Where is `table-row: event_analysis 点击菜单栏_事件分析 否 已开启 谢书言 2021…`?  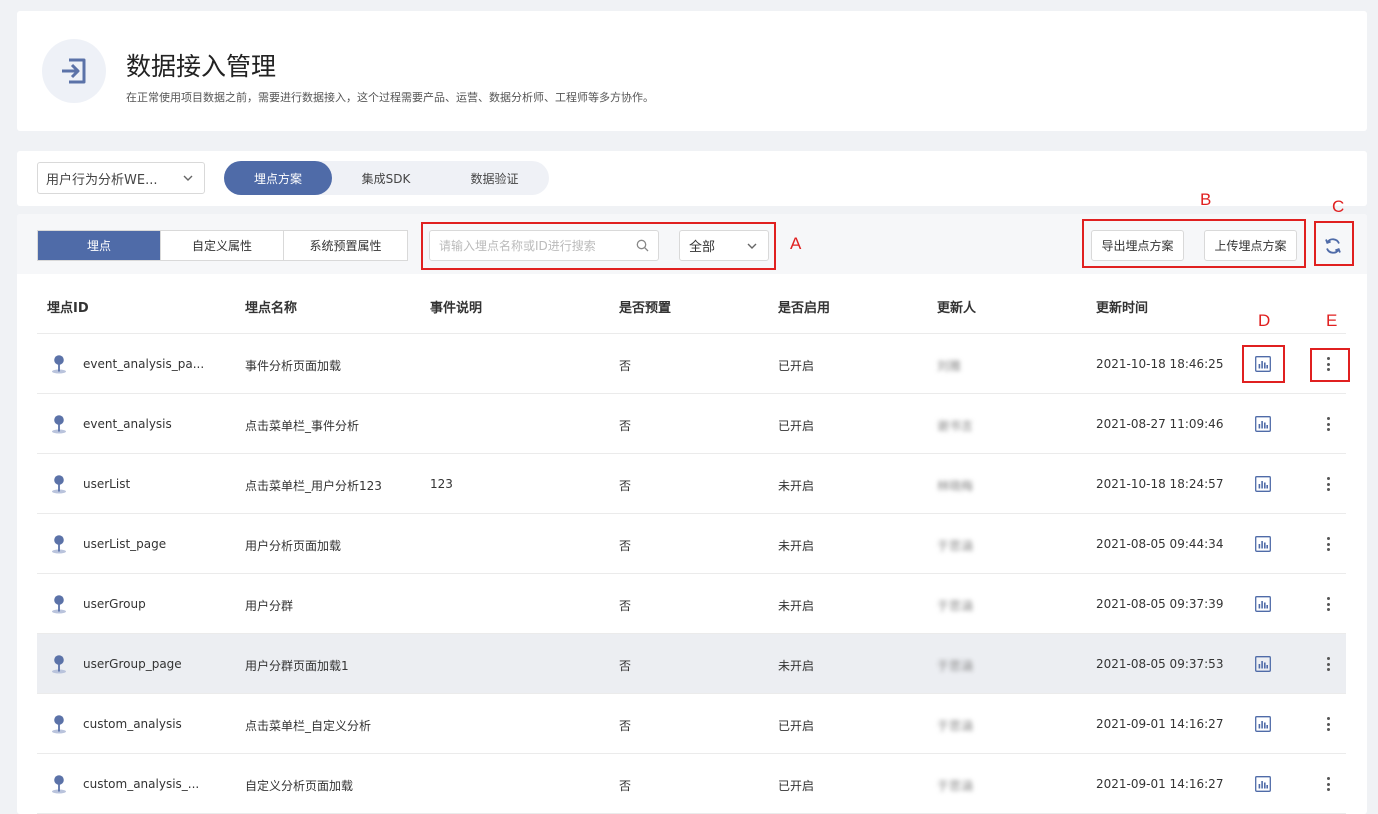
table-row: event_analysis 点击菜单栏_事件分析 否 已开启 谢书言 2021… is located at coordinates (691, 424).